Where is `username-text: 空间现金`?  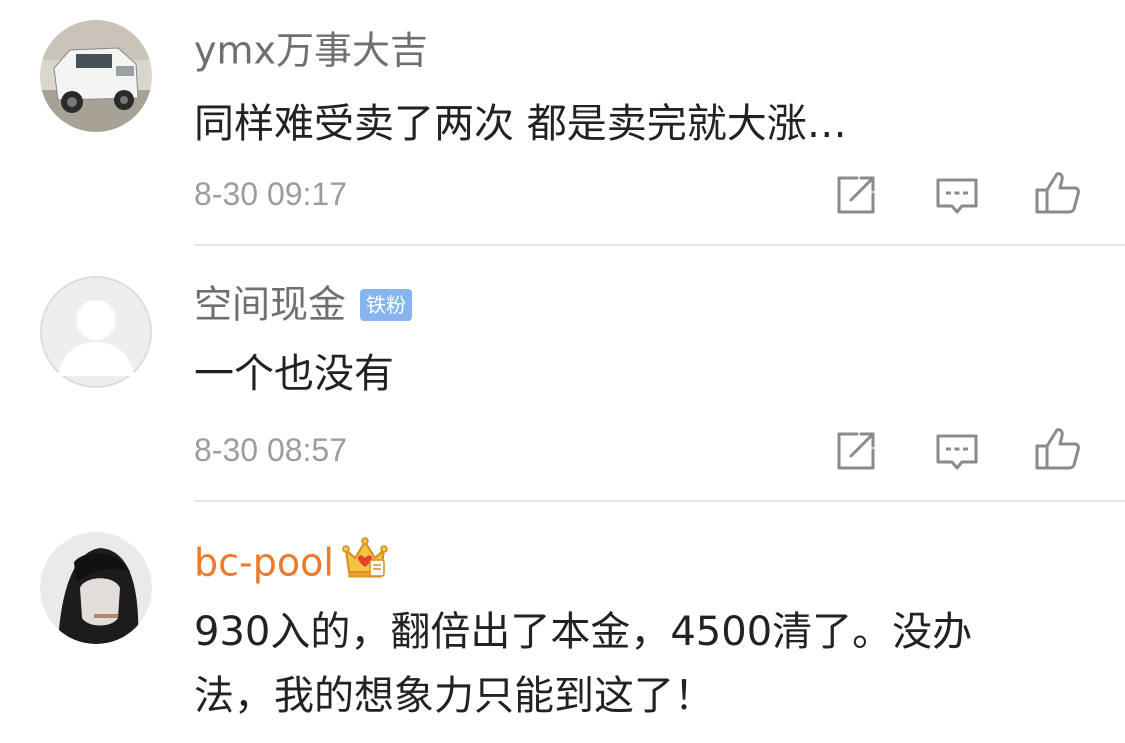 username-text: 空间现金 is located at coordinates (270, 305).